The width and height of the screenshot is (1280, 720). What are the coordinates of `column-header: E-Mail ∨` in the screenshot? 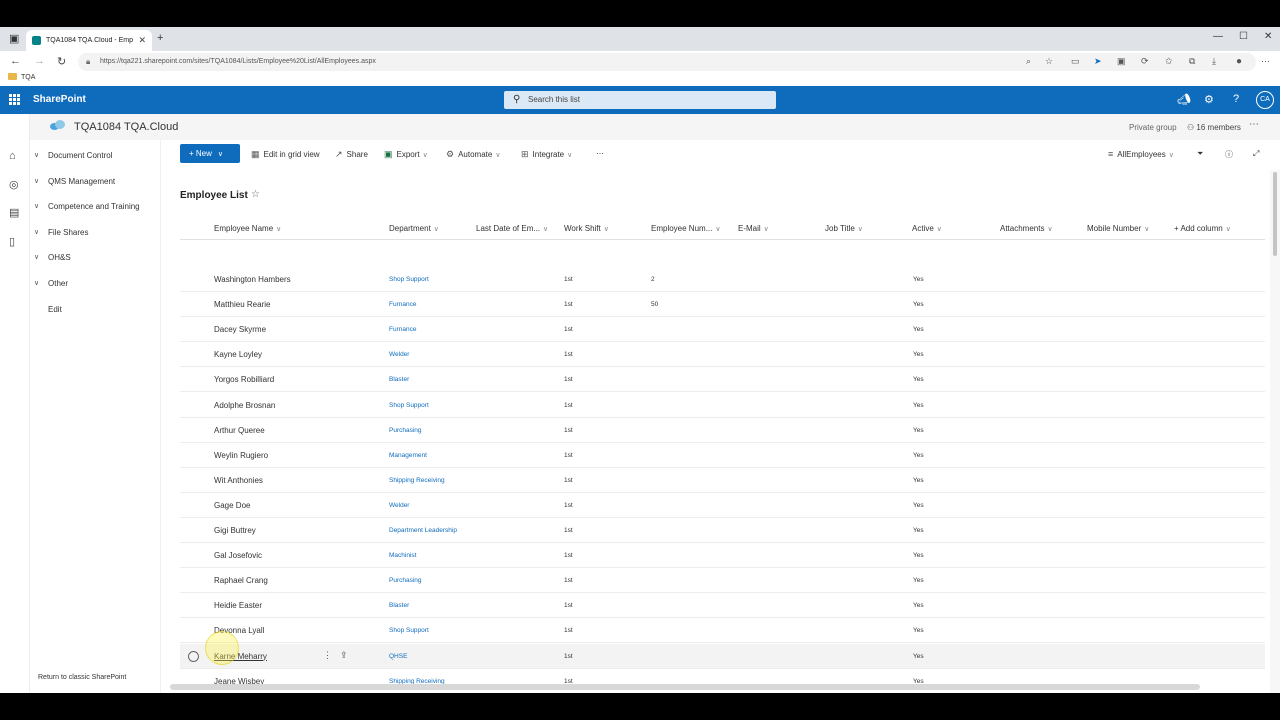 It's located at (753, 228).